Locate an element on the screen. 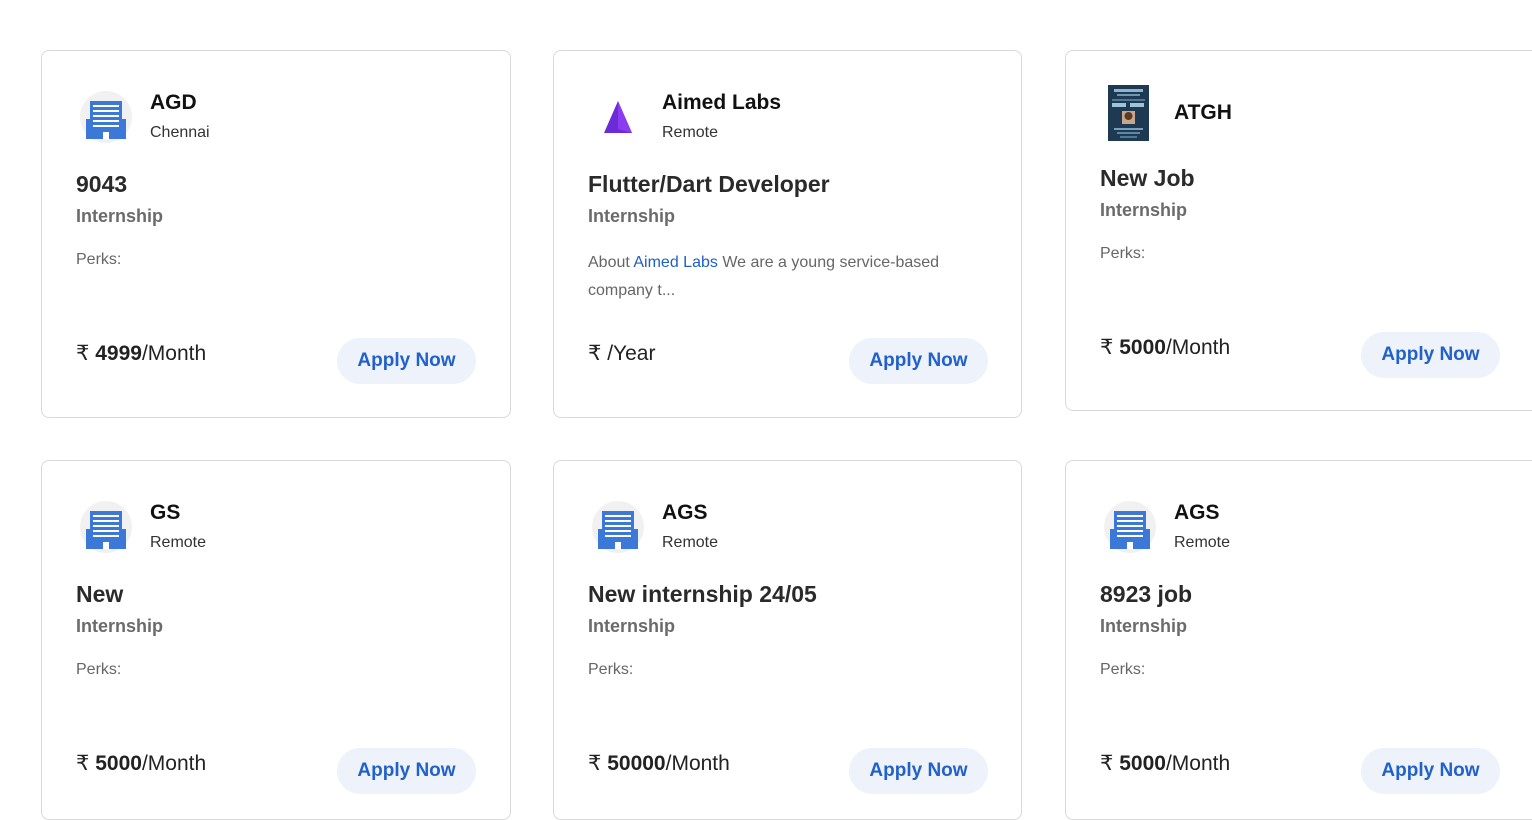 Image resolution: width=1532 pixels, height=820 pixels. triangle-logo-icon is located at coordinates (618, 117).